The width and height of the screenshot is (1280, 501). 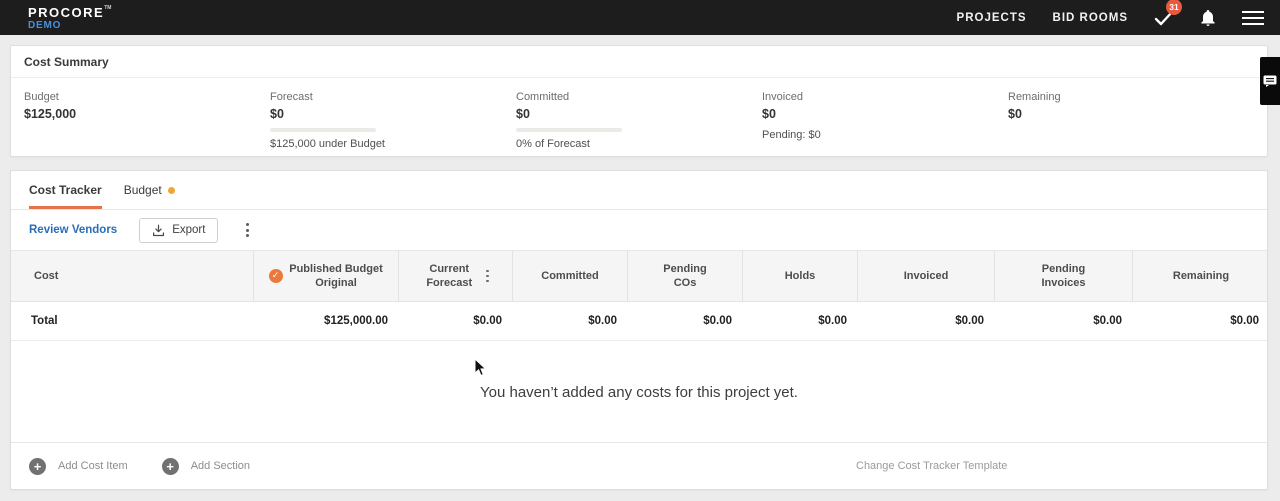 I want to click on tasks-check-icon: 31, so click(x=1168, y=13).